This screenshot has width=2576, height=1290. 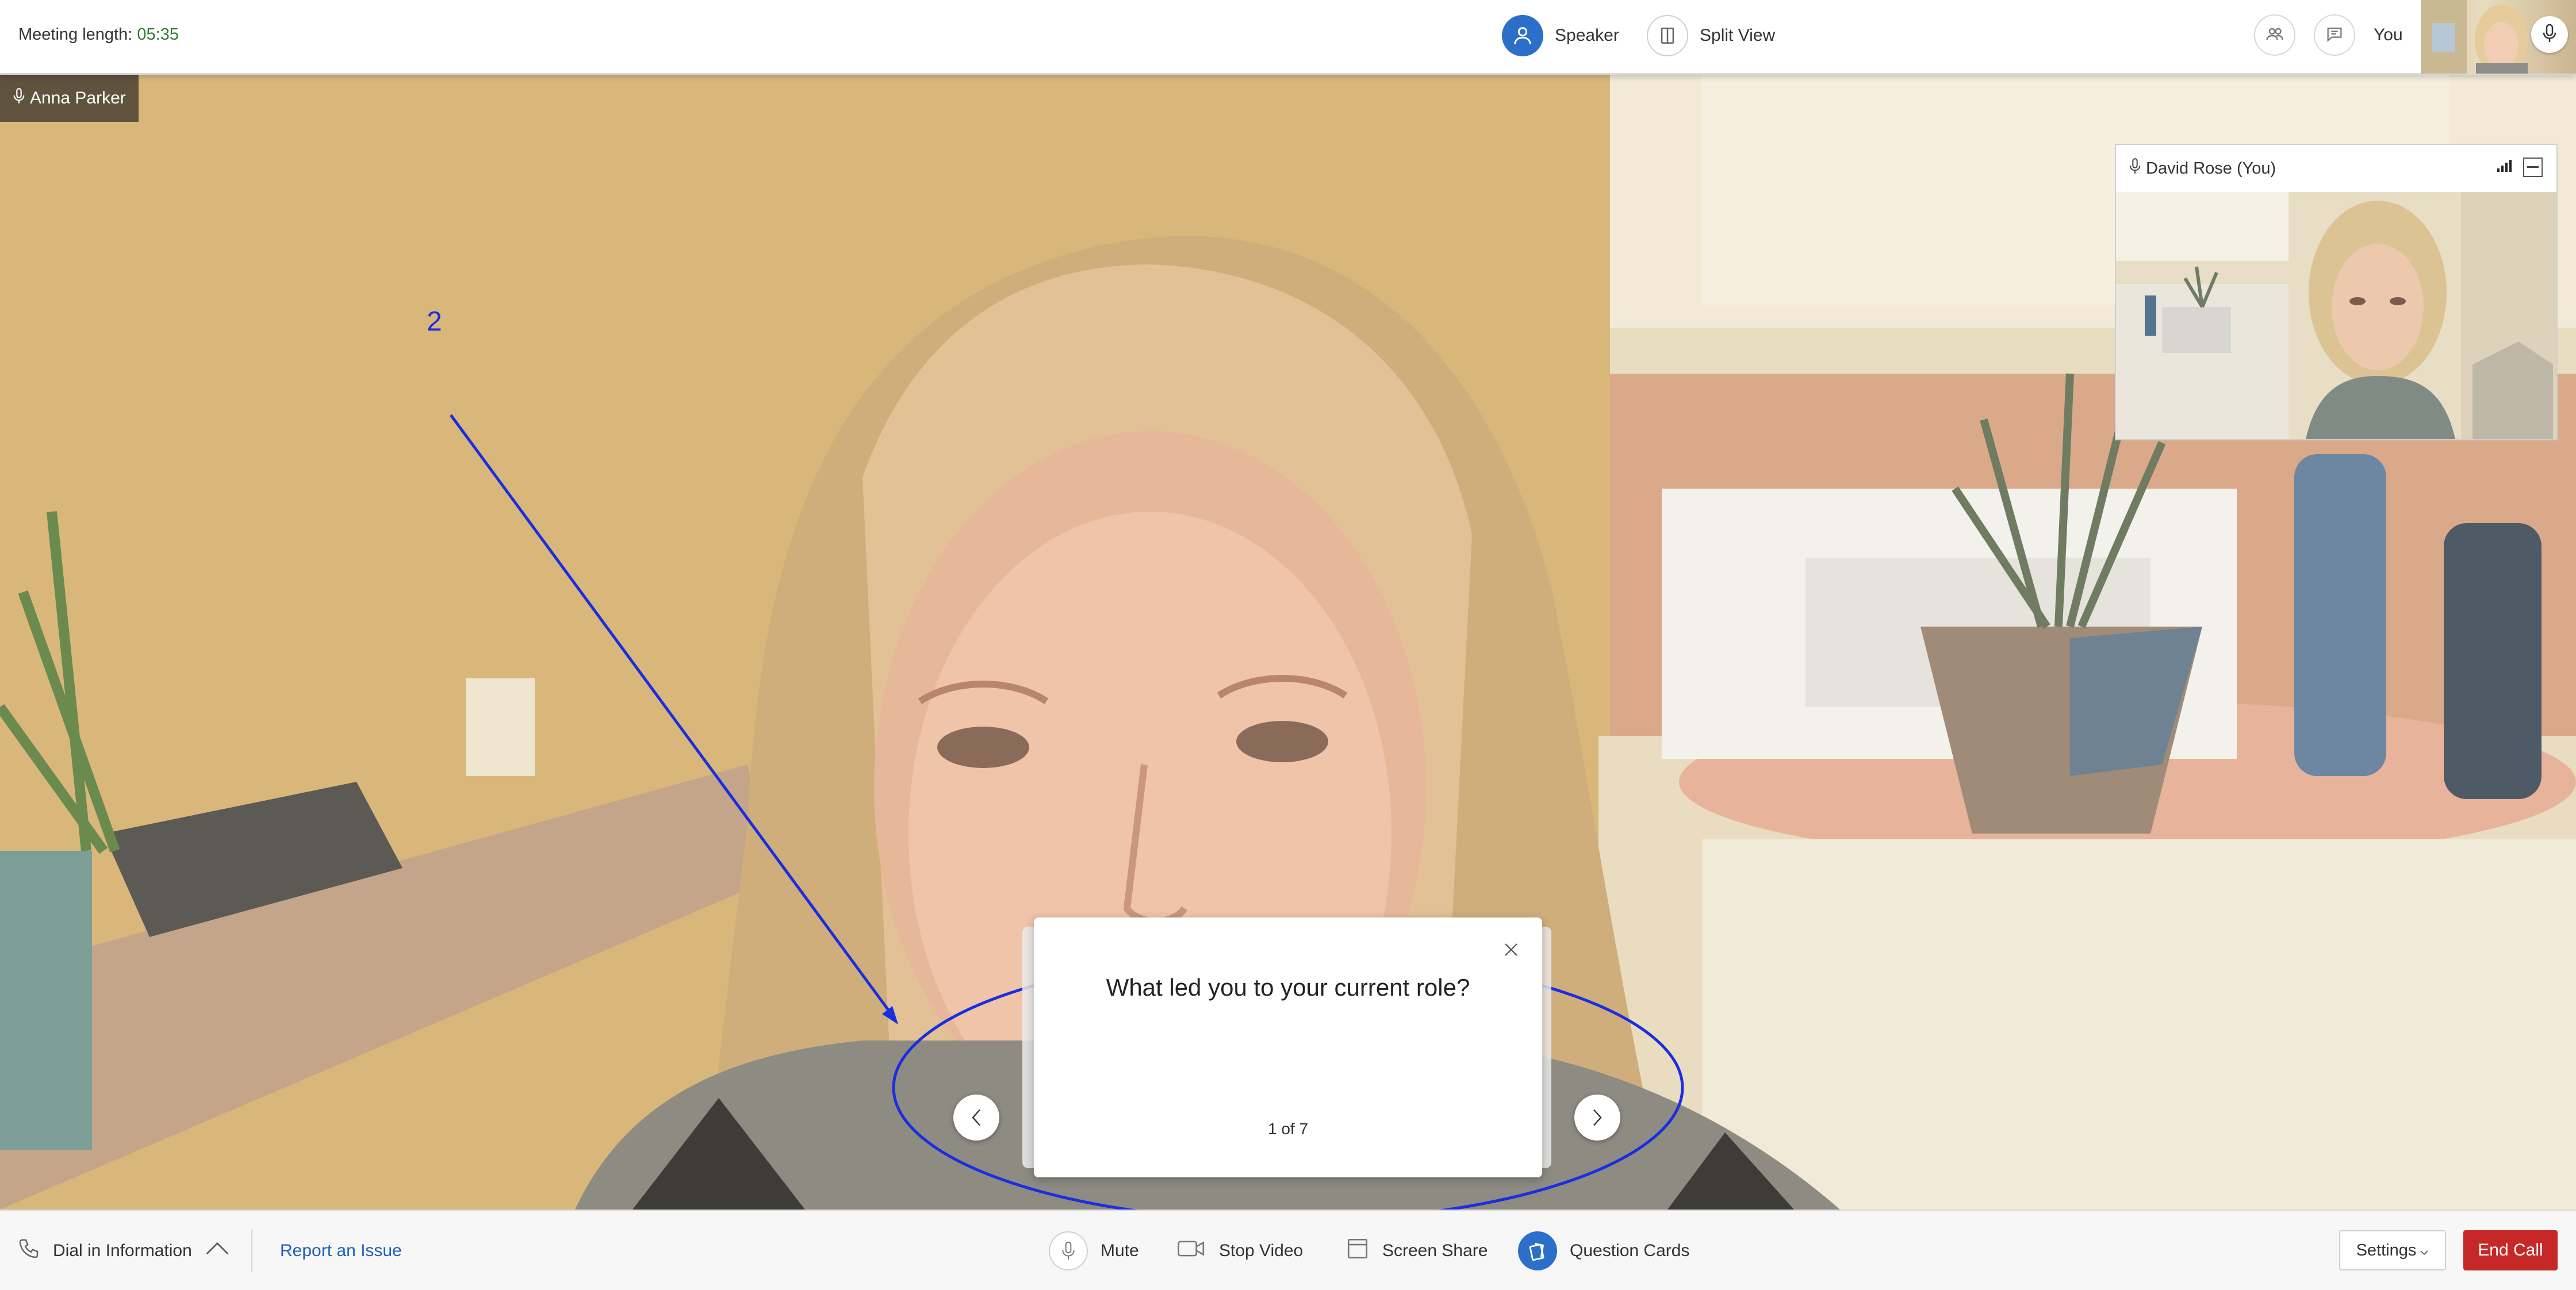 I want to click on self-view-tools, so click(x=2520, y=167).